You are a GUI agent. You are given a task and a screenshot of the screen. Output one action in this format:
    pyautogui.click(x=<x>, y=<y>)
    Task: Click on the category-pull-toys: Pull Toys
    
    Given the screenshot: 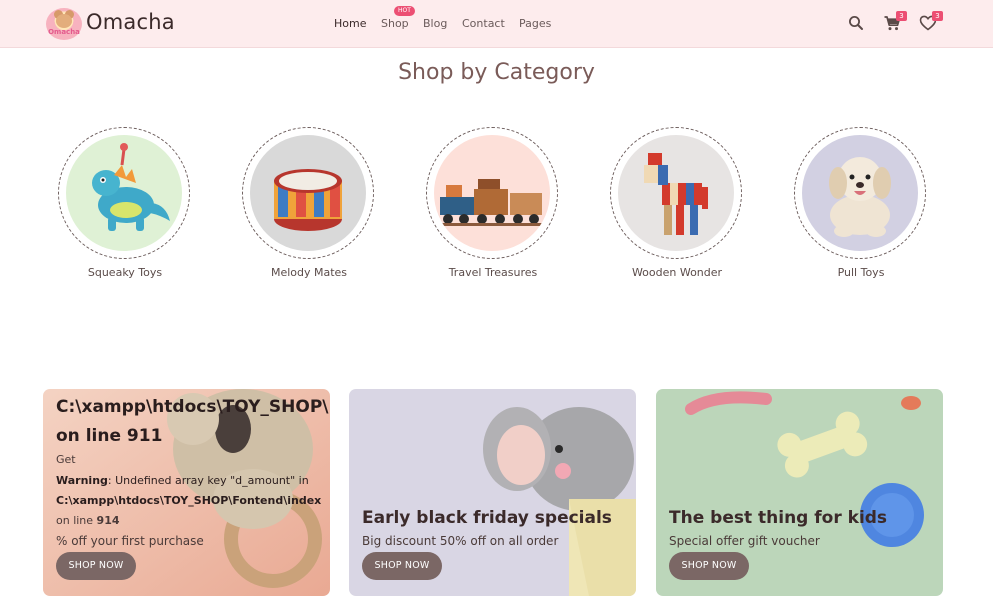 What is the action you would take?
    pyautogui.click(x=861, y=203)
    